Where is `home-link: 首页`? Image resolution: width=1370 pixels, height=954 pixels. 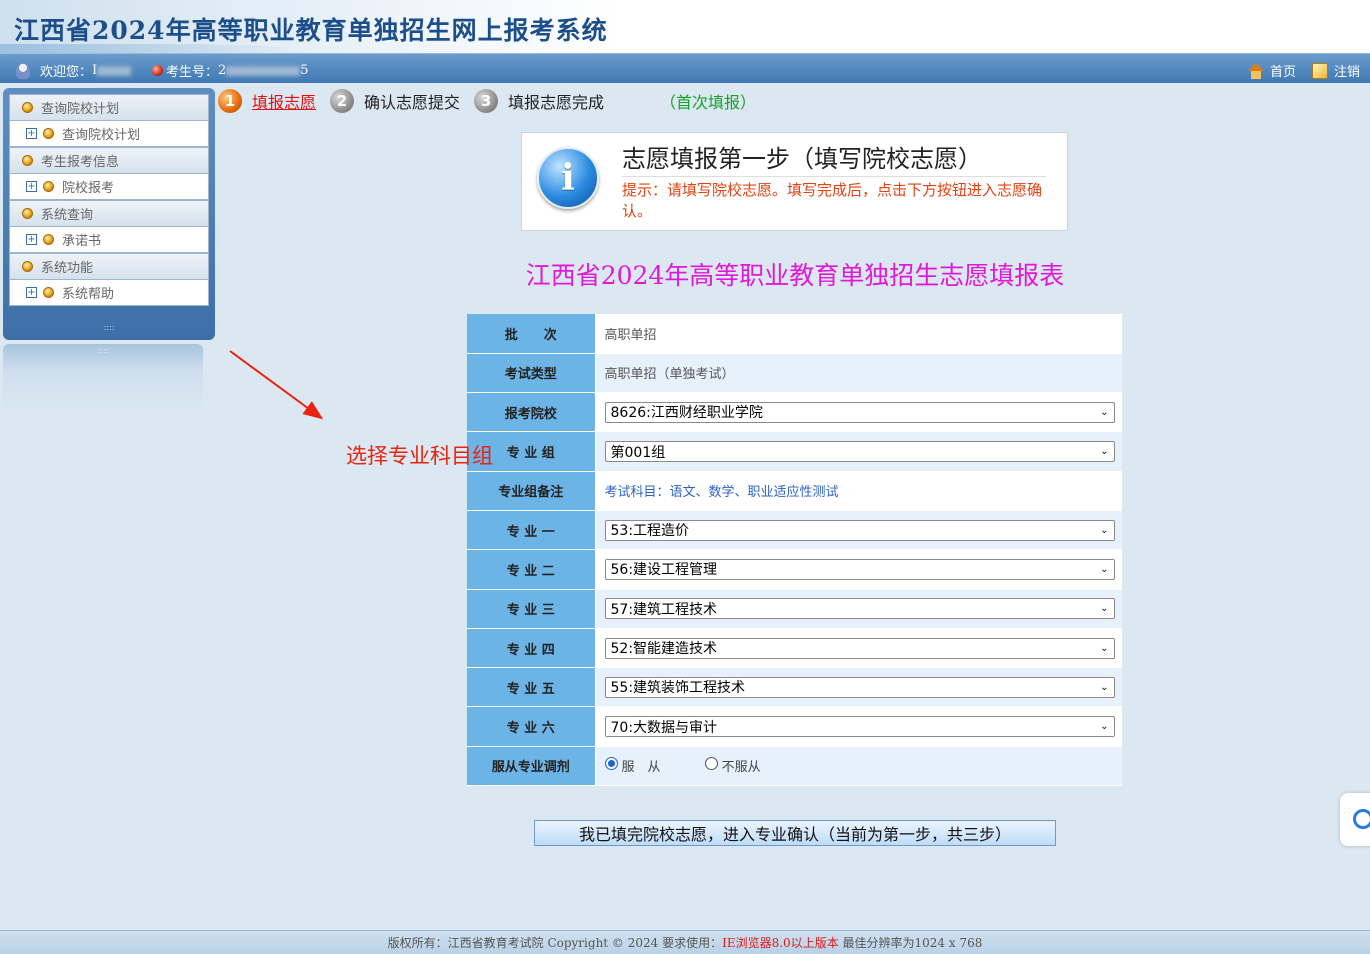
home-link: 首页 is located at coordinates (1272, 70).